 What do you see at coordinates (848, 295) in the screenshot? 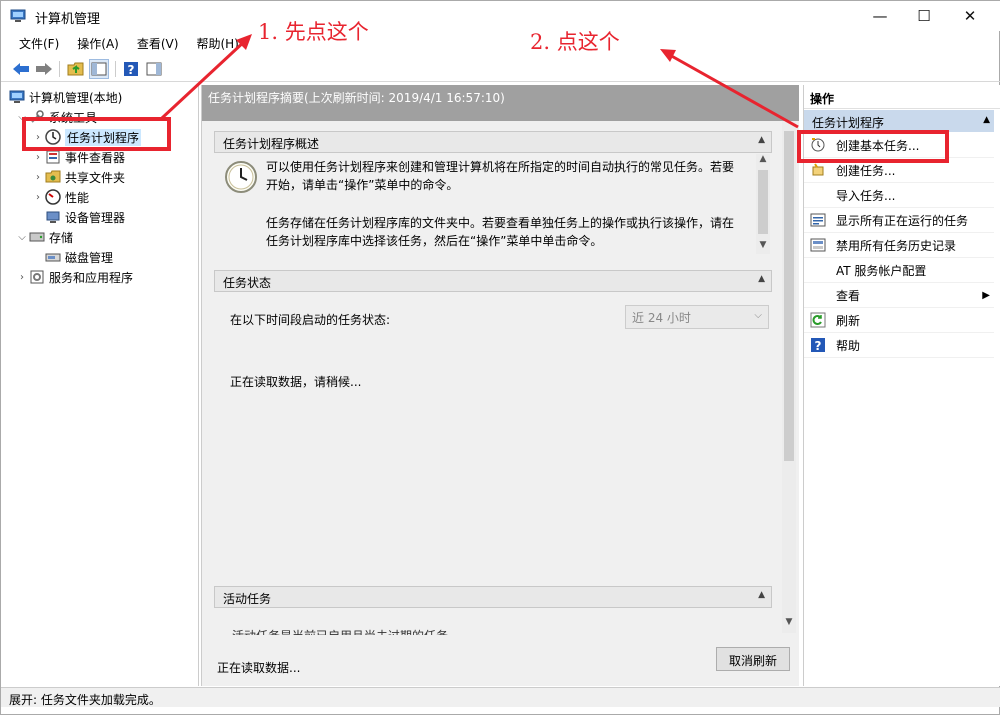
I see `action-label: 查看` at bounding box center [848, 295].